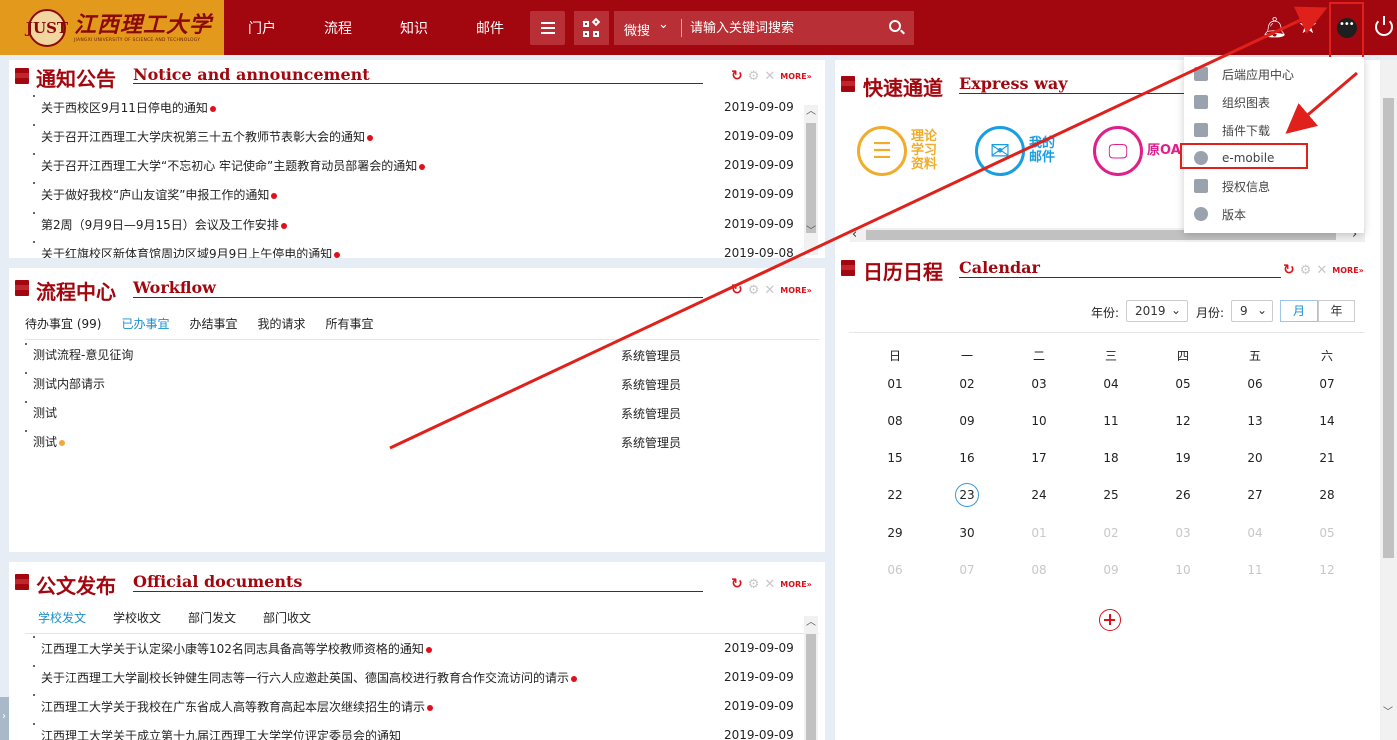 The width and height of the screenshot is (1397, 740). What do you see at coordinates (1255, 570) in the screenshot?
I see `calendar-day: 11` at bounding box center [1255, 570].